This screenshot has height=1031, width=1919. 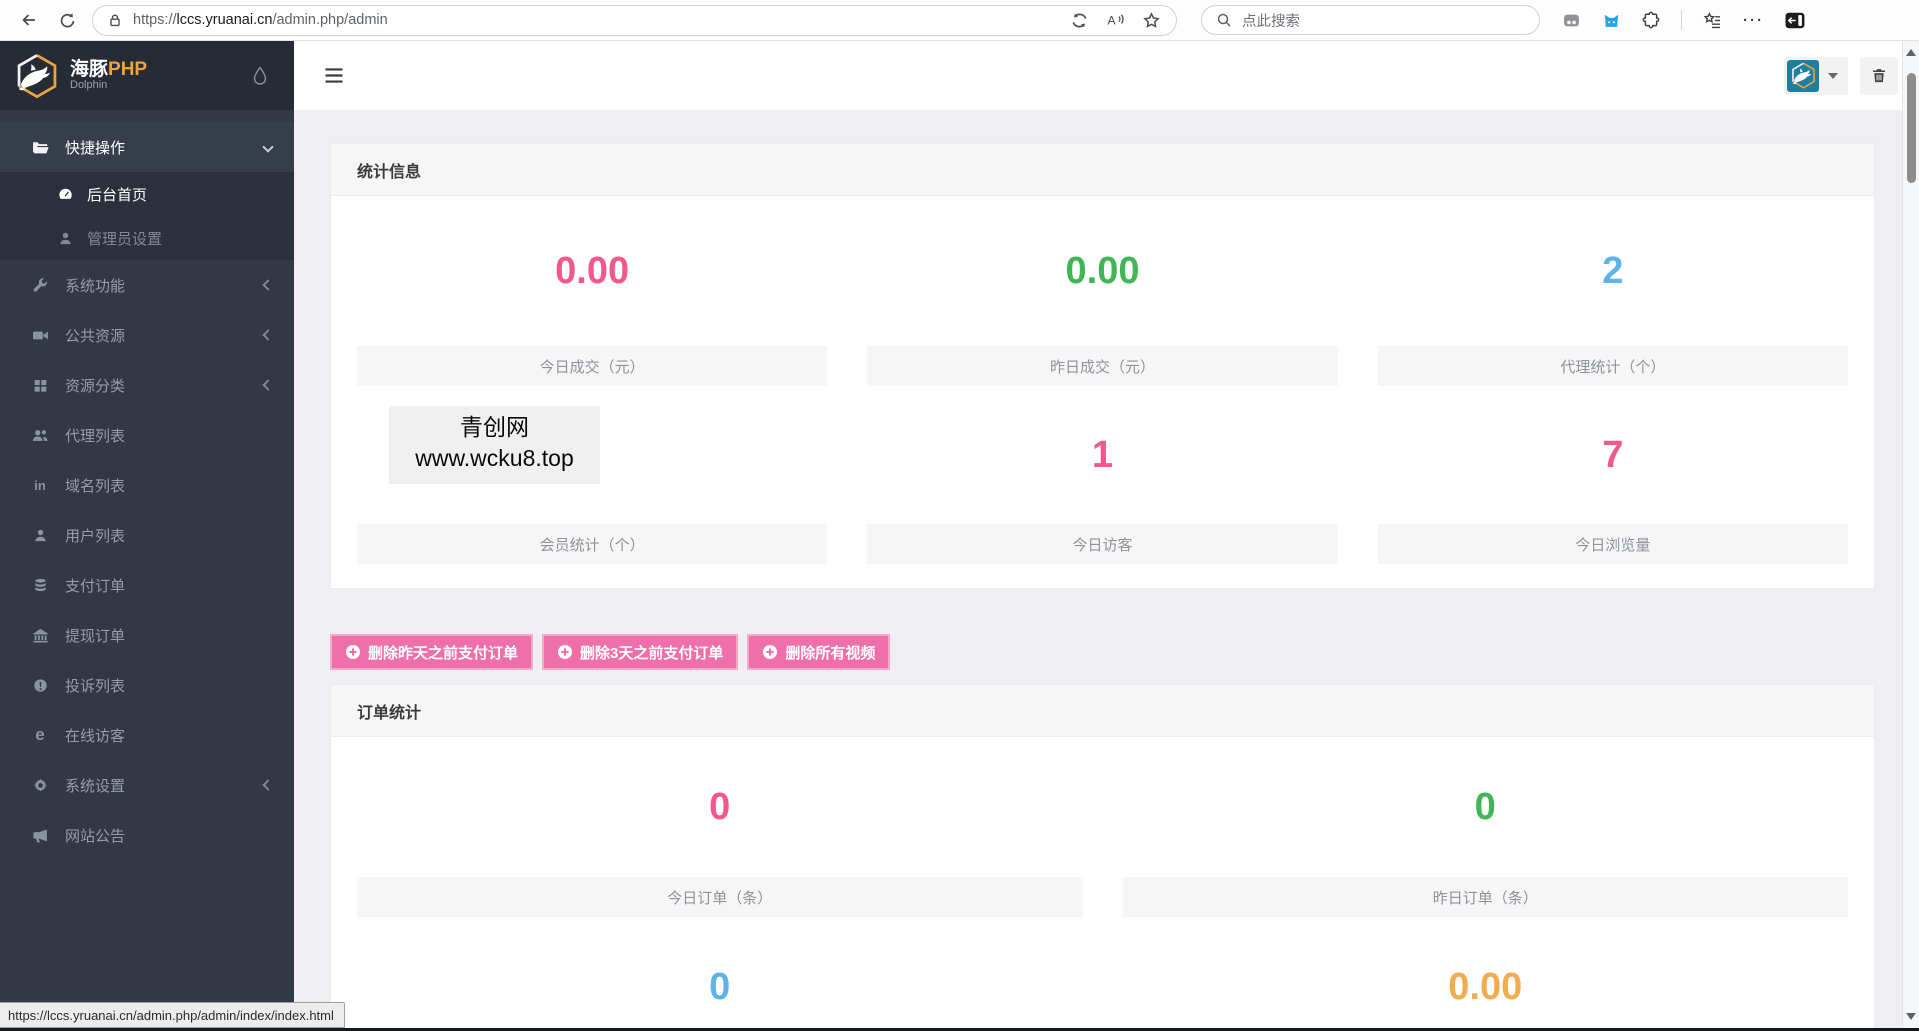 What do you see at coordinates (40, 835) in the screenshot?
I see `megaphone-icon` at bounding box center [40, 835].